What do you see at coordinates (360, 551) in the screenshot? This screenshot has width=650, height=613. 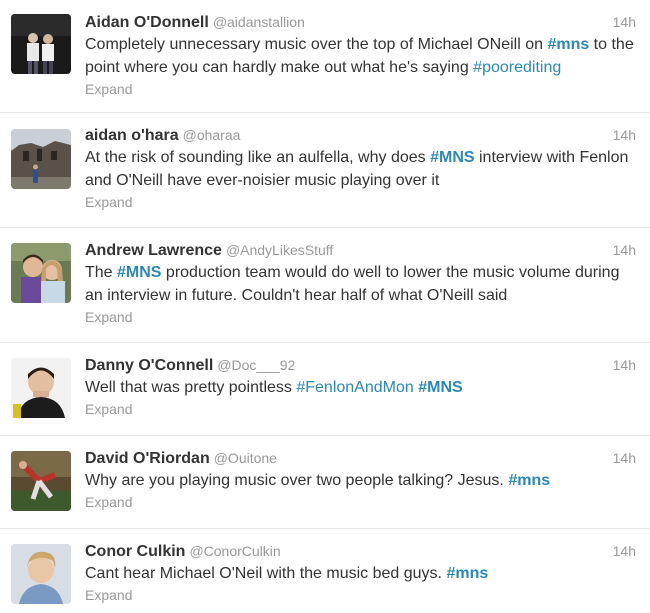 I see `tweet-header: Conor Culkin @ConorCulkin 14h` at bounding box center [360, 551].